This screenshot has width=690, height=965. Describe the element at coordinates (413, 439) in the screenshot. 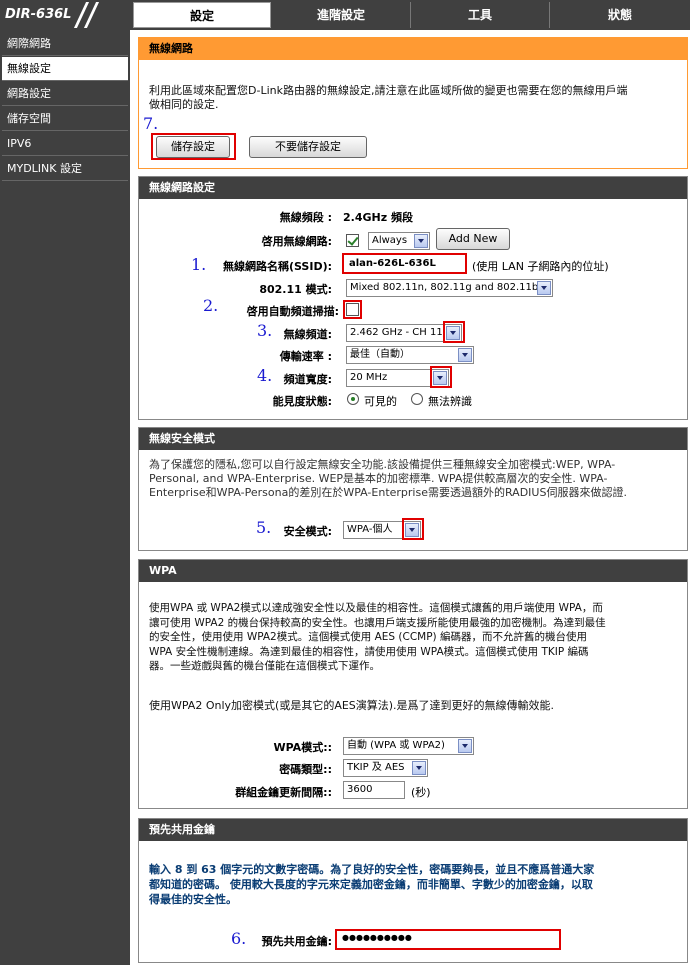

I see `panel-title: 無線安全模式` at that location.